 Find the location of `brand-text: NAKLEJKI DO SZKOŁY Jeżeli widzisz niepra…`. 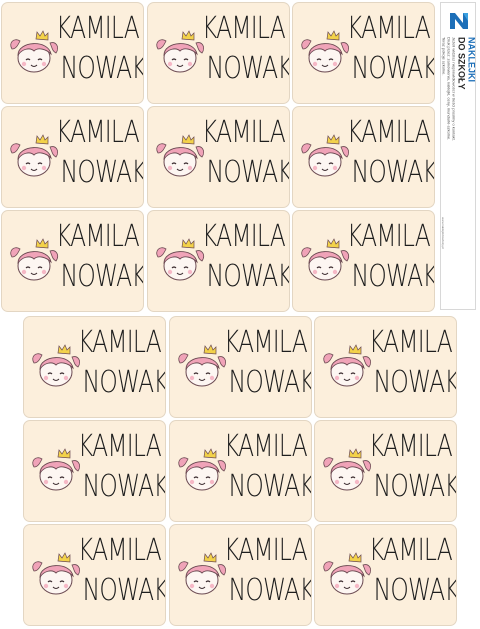

brand-text: NAKLEJKI DO SZKOŁY Jeżeli widzisz niepra… is located at coordinates (459, 89).